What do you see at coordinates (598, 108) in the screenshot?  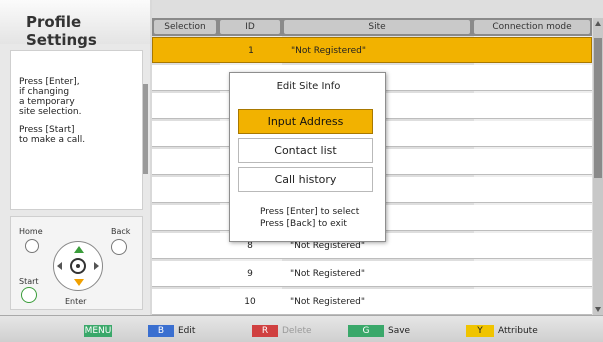 I see `scrollbar-thumb` at bounding box center [598, 108].